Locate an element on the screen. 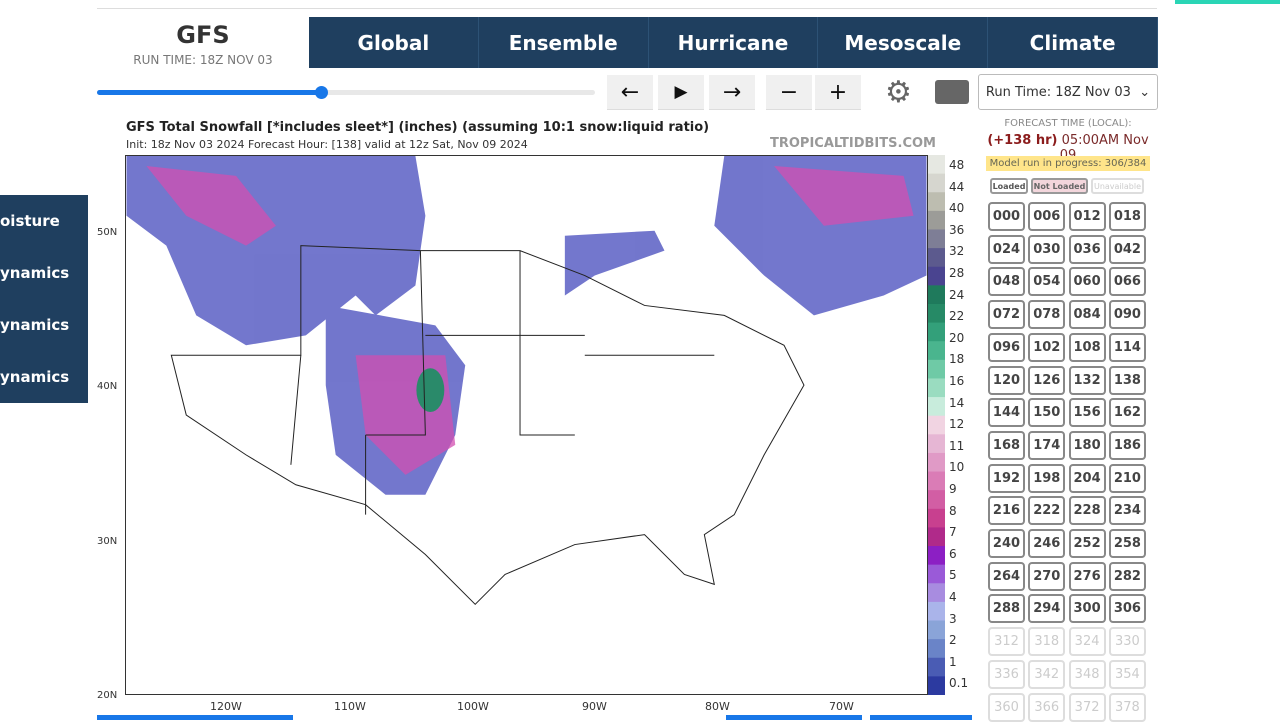 The width and height of the screenshot is (1280, 722). forecast-hour-button: 240 is located at coordinates (1006, 543).